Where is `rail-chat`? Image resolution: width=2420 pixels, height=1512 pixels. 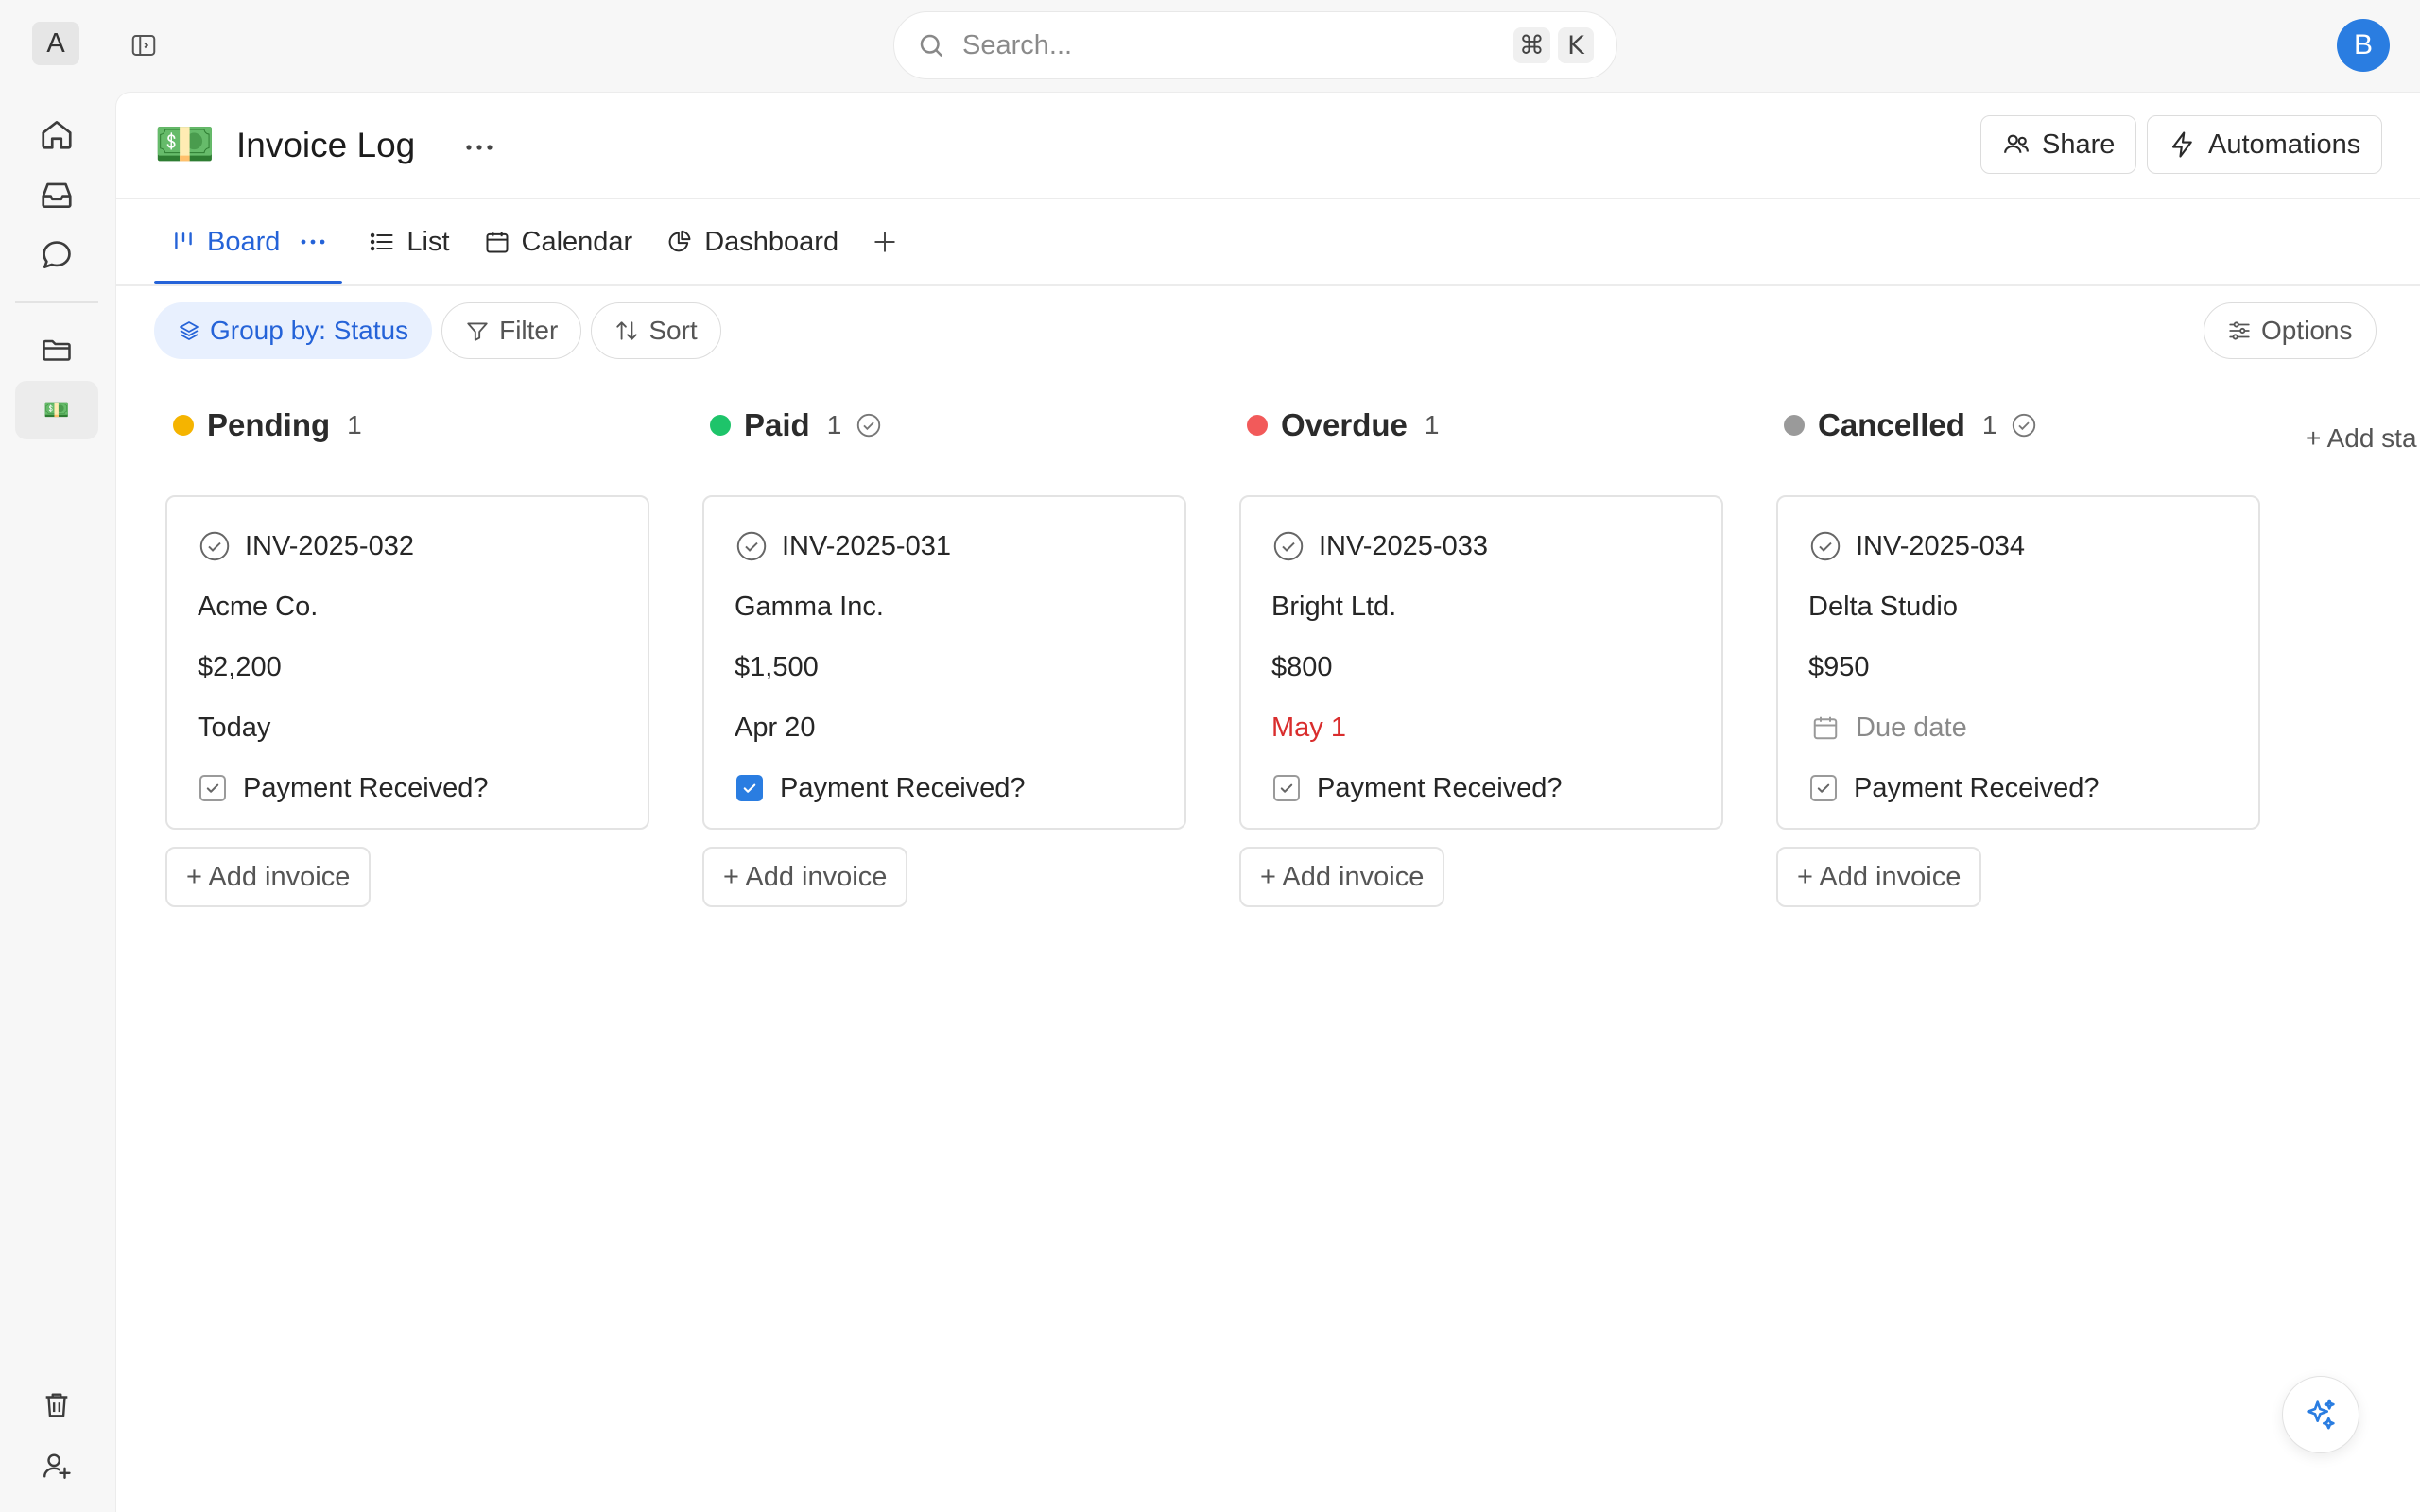 rail-chat is located at coordinates (56, 255).